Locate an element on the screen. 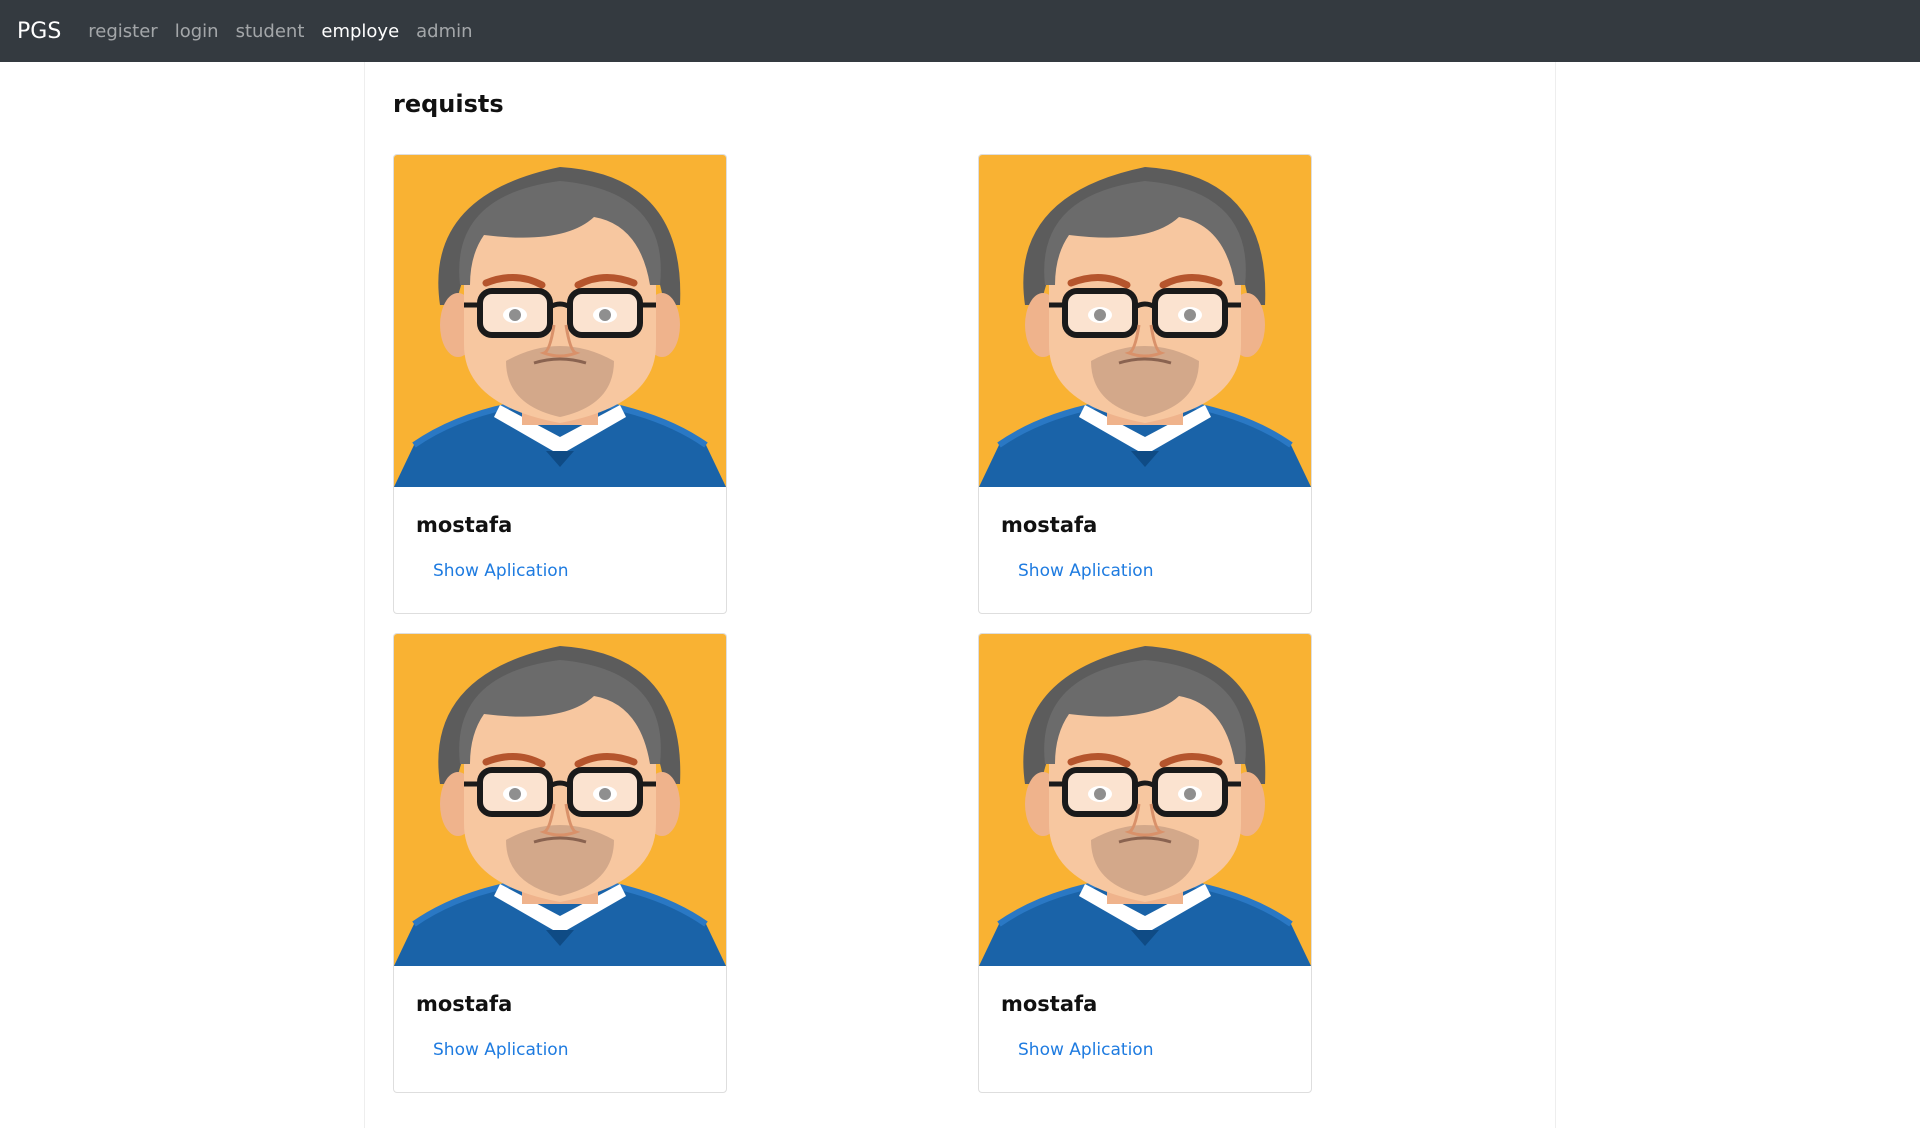  page-title: requists is located at coordinates (448, 104).